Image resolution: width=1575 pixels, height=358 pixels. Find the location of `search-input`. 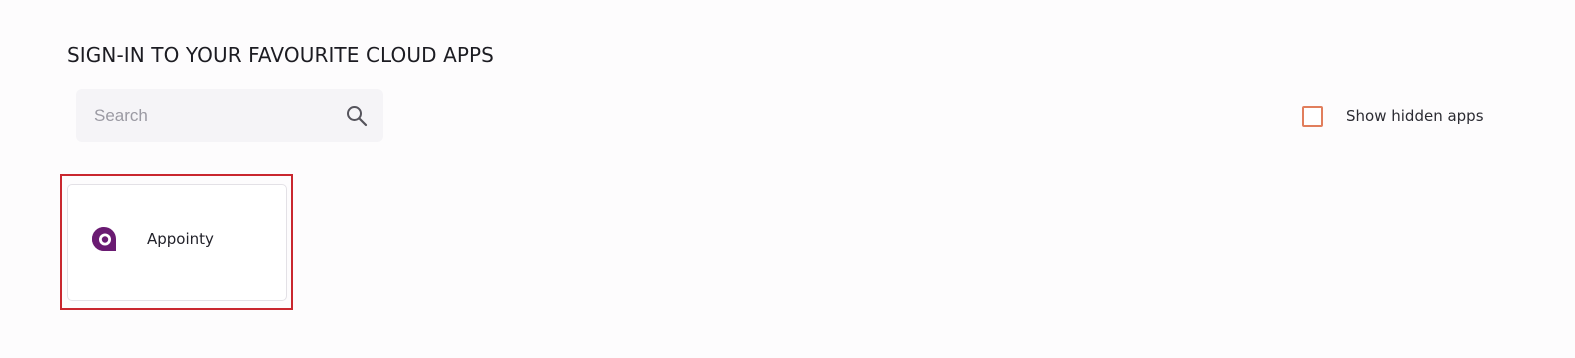

search-input is located at coordinates (206, 115).